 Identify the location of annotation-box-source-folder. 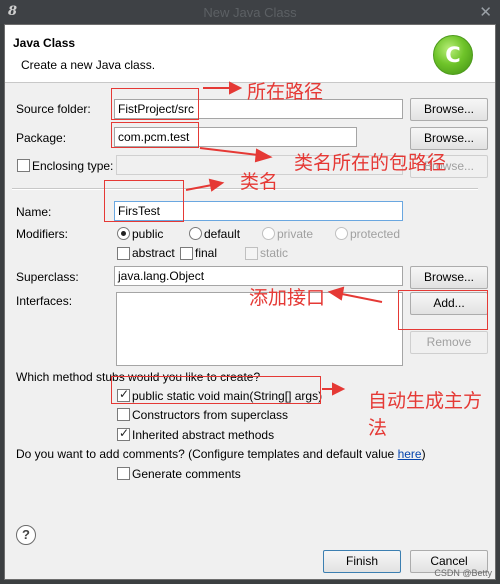
(155, 104).